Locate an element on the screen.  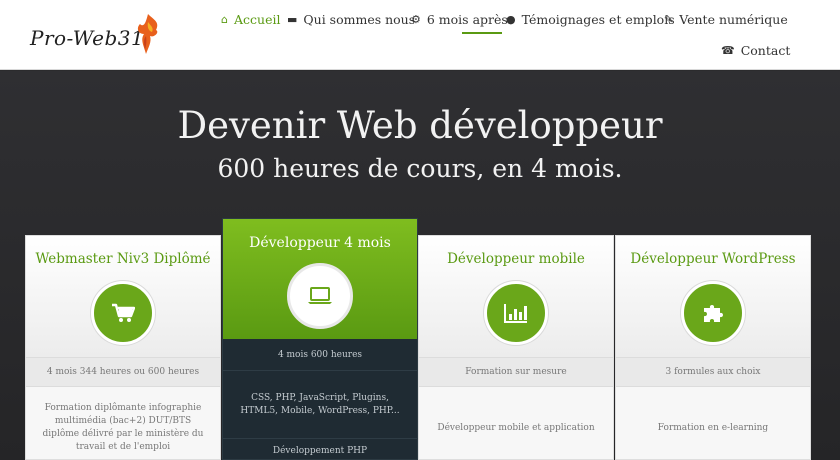
laptop-icon is located at coordinates (320, 295).